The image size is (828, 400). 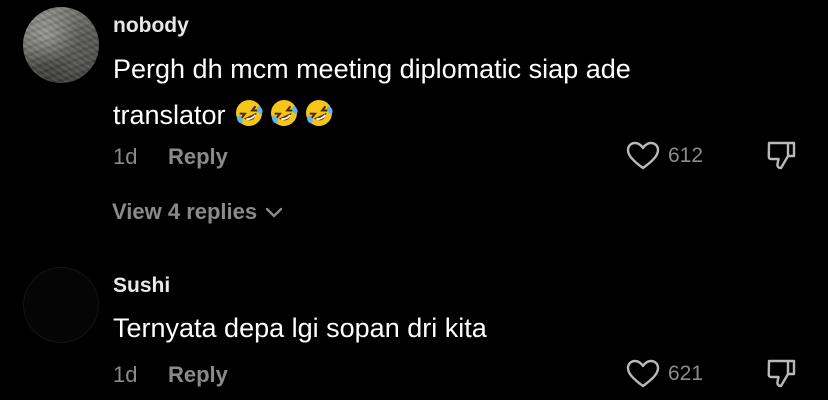 What do you see at coordinates (438, 117) in the screenshot?
I see `comment-text-line-2: translator` at bounding box center [438, 117].